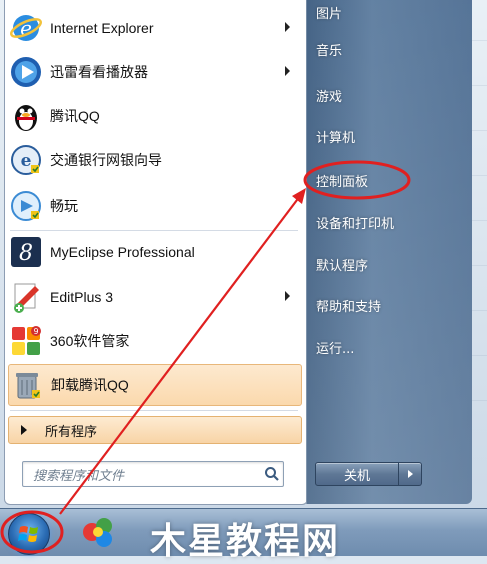 This screenshot has width=487, height=564. What do you see at coordinates (122, 252) in the screenshot?
I see `program-label: MyEclipse Professional` at bounding box center [122, 252].